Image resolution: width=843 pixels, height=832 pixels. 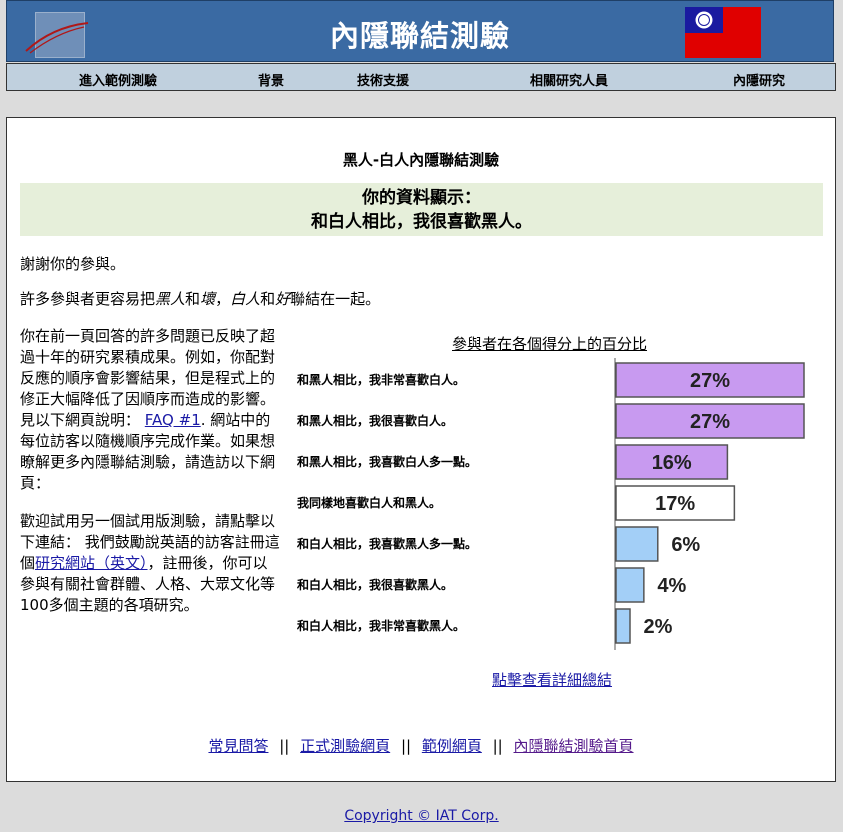 I want to click on thanks-text: 謝謝你的參與。, so click(x=73, y=264).